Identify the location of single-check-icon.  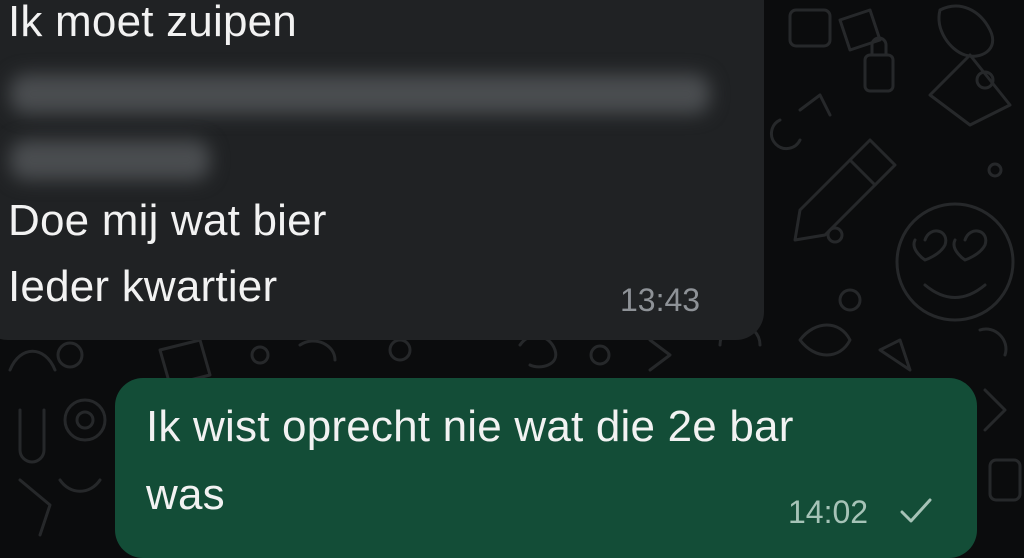
(916, 510).